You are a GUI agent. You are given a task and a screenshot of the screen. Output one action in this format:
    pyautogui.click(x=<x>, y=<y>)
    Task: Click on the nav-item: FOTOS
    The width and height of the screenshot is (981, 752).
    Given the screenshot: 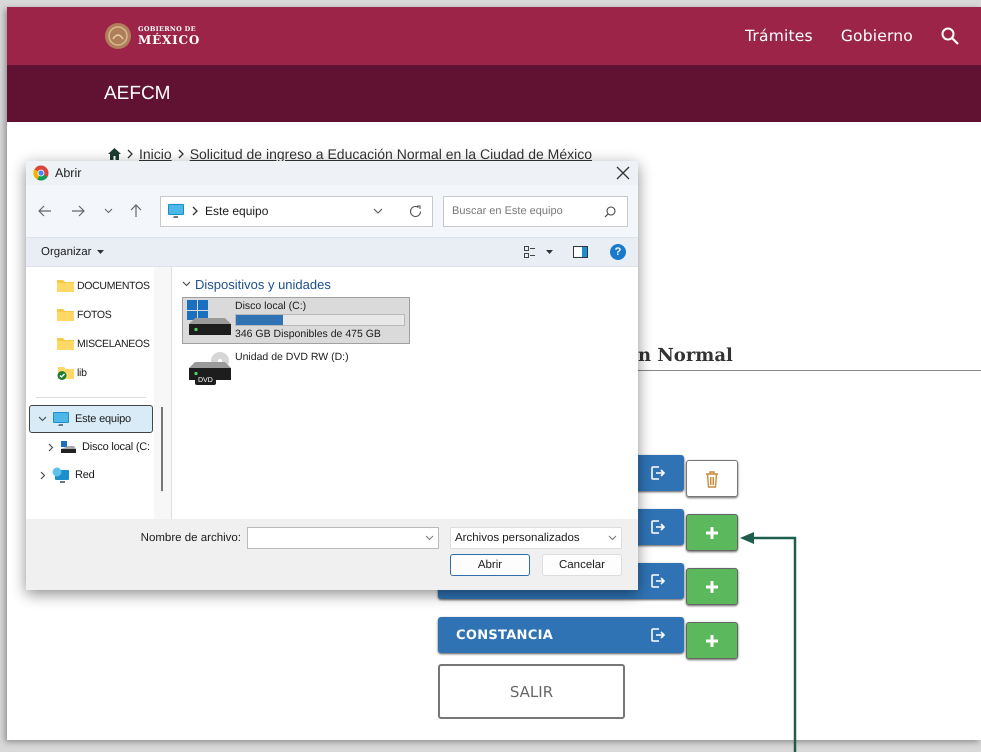 What is the action you would take?
    pyautogui.click(x=90, y=314)
    